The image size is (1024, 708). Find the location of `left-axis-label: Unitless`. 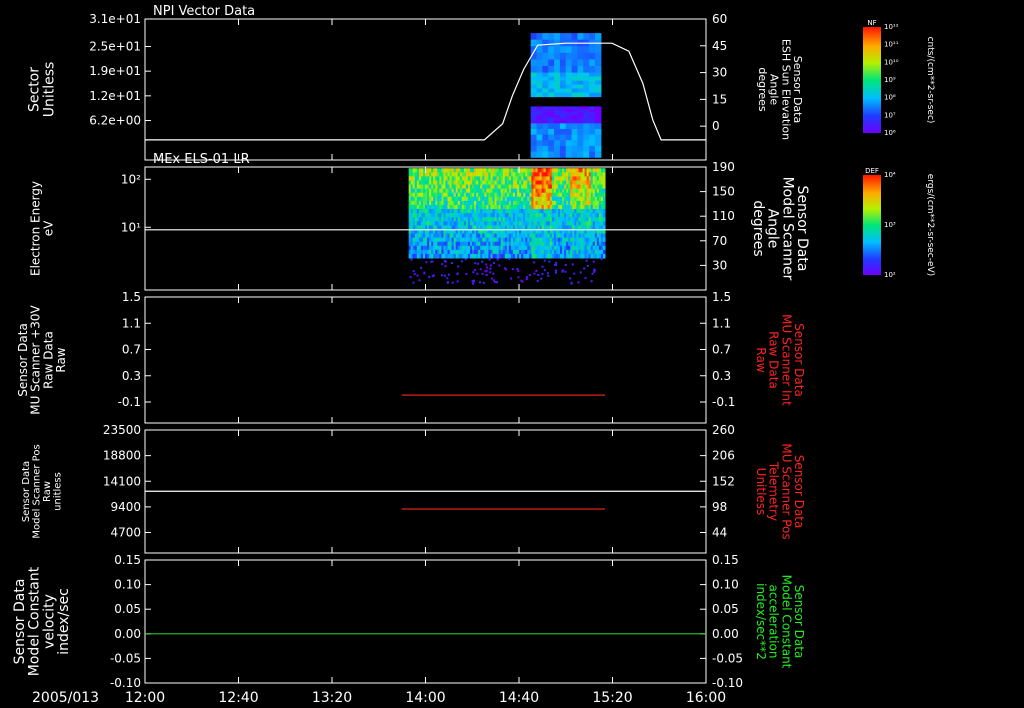

left-axis-label: Unitless is located at coordinates (49, 90).